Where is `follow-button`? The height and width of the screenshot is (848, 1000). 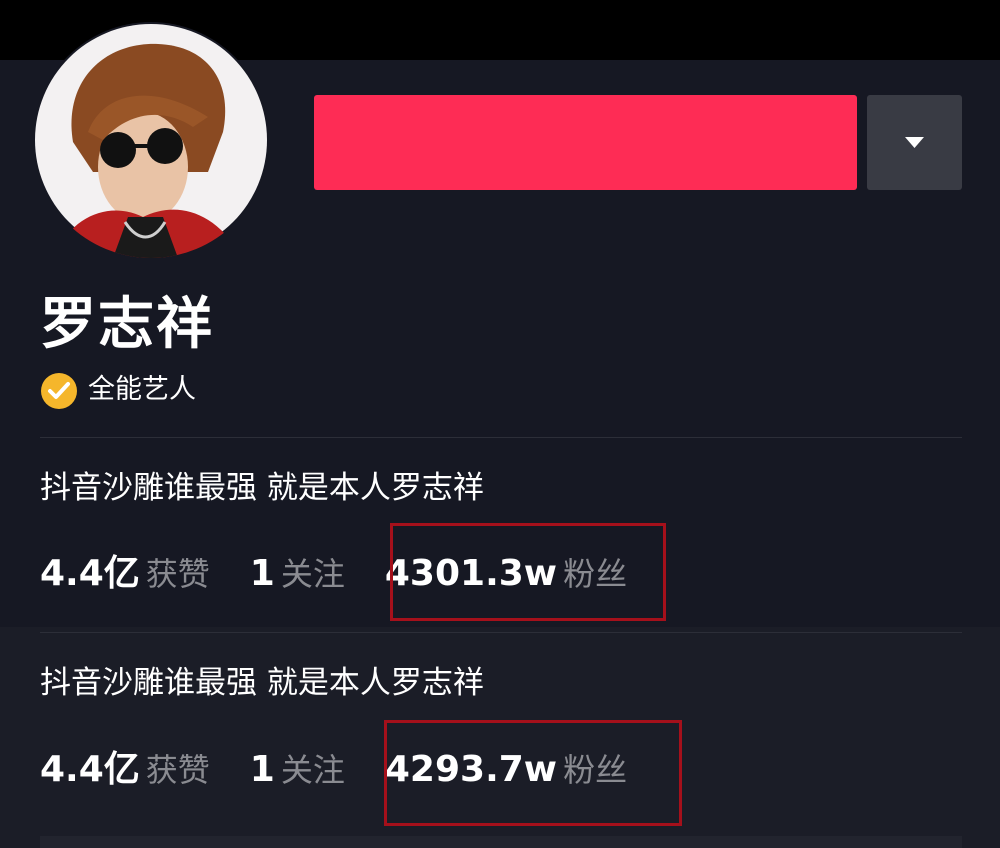 follow-button is located at coordinates (585, 142).